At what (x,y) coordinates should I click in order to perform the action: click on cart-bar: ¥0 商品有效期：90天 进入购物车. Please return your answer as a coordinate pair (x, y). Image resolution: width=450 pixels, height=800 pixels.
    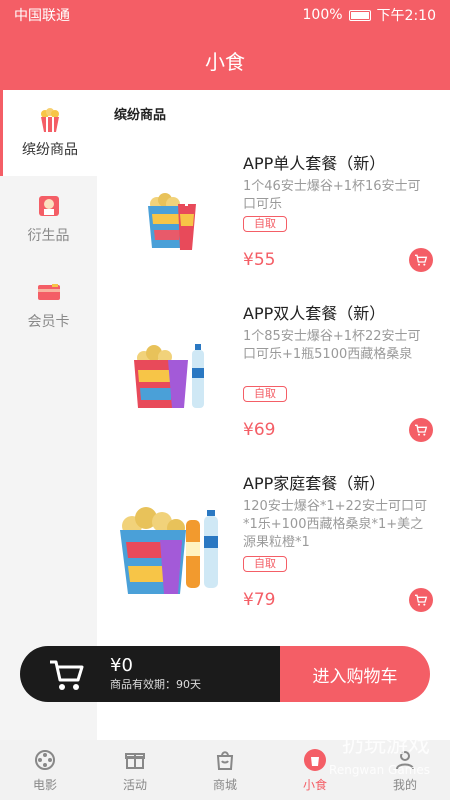
    Looking at the image, I should click on (225, 674).